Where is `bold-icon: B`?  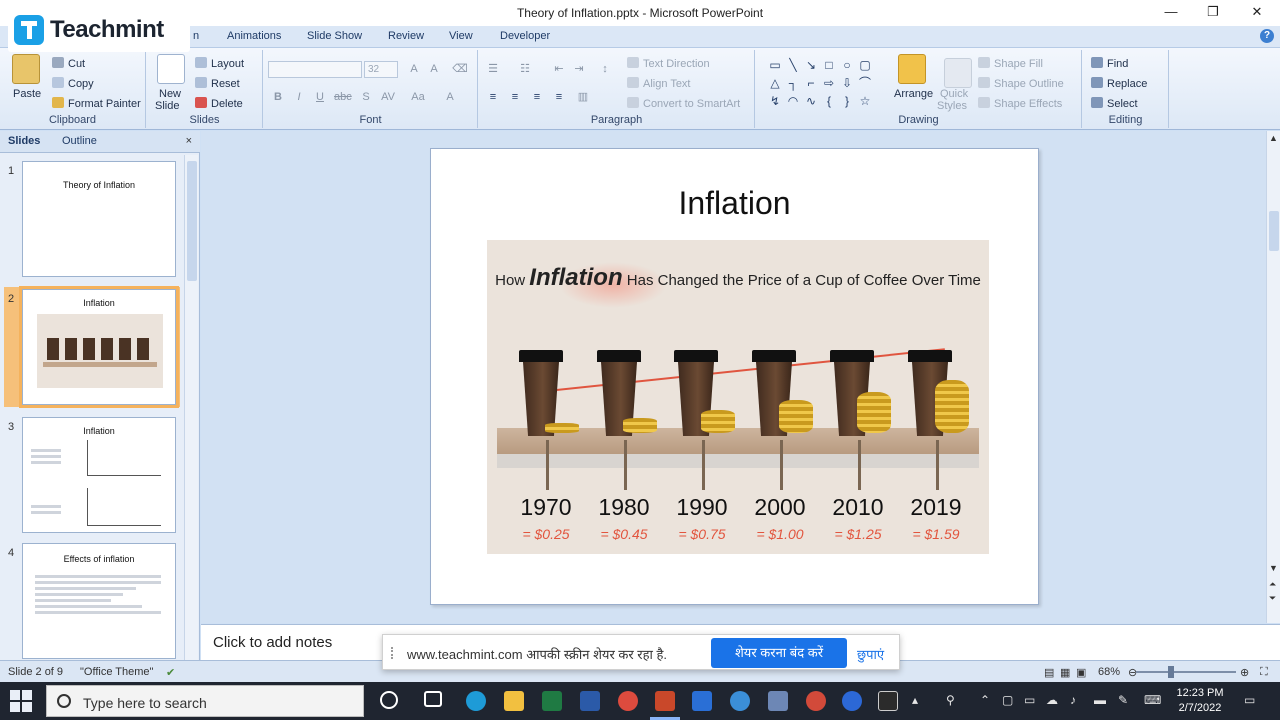
bold-icon: B is located at coordinates (278, 97).